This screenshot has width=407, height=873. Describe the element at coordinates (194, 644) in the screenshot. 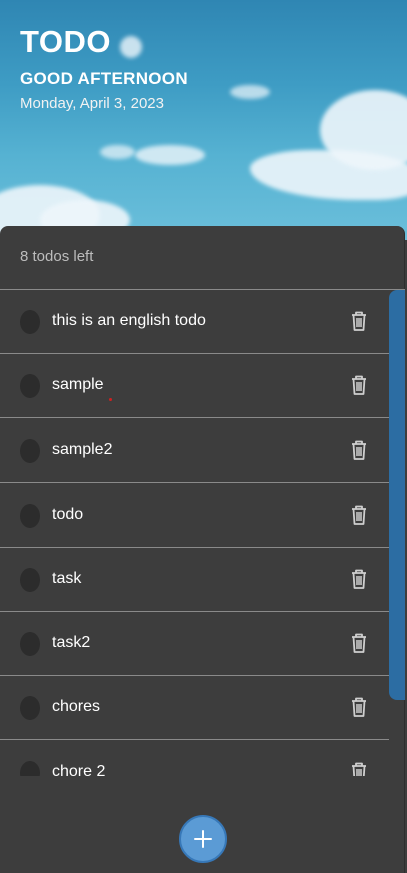

I see `todo-item: task2` at that location.